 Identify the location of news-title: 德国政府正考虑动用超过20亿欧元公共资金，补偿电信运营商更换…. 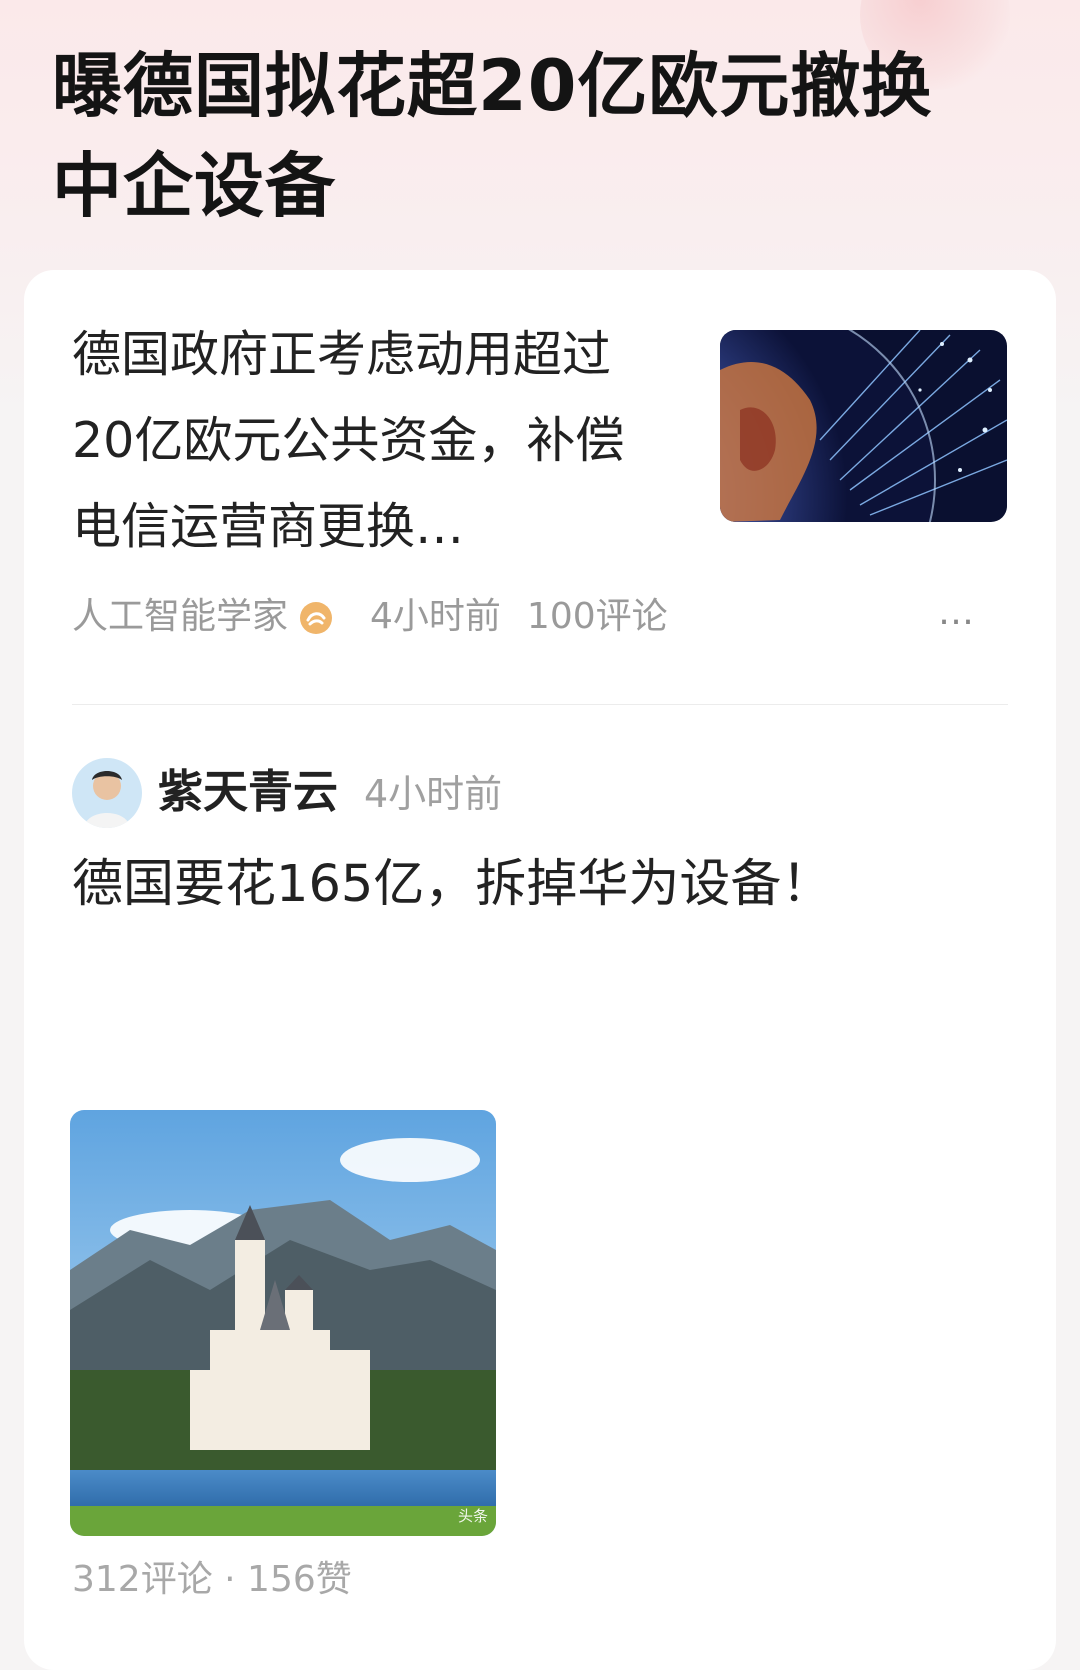
(372, 441).